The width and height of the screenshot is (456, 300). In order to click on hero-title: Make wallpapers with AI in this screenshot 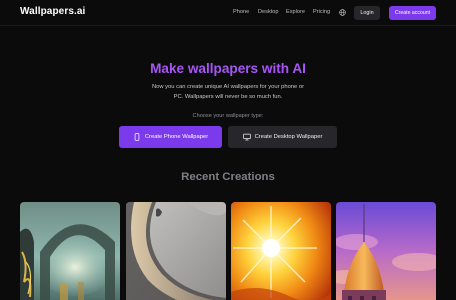, I will do `click(228, 68)`.